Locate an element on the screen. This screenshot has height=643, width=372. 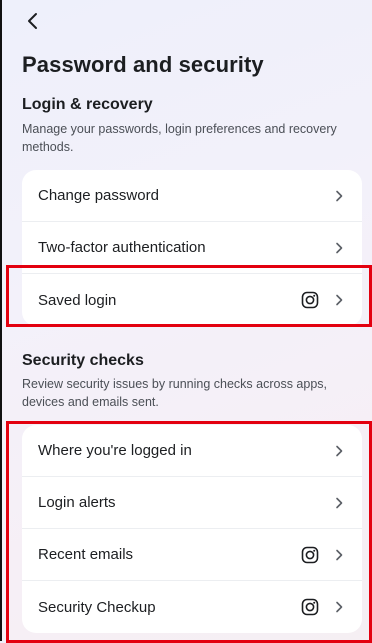
back-button is located at coordinates (32, 21).